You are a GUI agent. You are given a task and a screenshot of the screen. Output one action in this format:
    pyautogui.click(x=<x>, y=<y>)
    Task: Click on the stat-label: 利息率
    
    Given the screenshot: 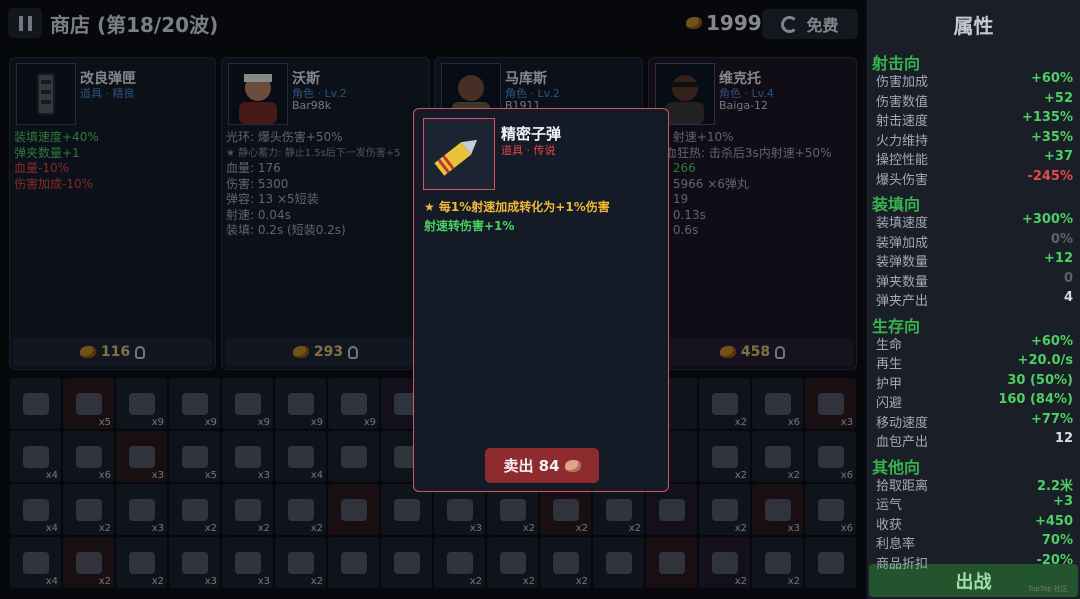 What is the action you would take?
    pyautogui.click(x=896, y=544)
    